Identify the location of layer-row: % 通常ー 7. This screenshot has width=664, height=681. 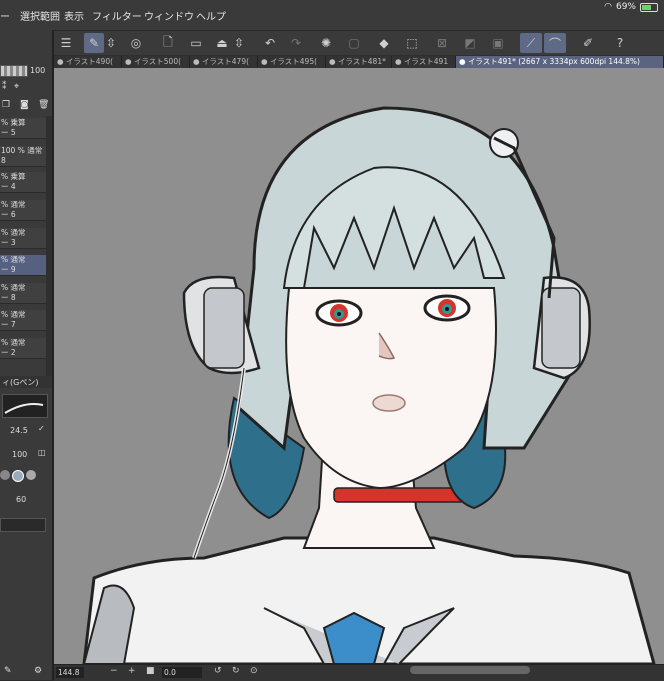
(23, 320).